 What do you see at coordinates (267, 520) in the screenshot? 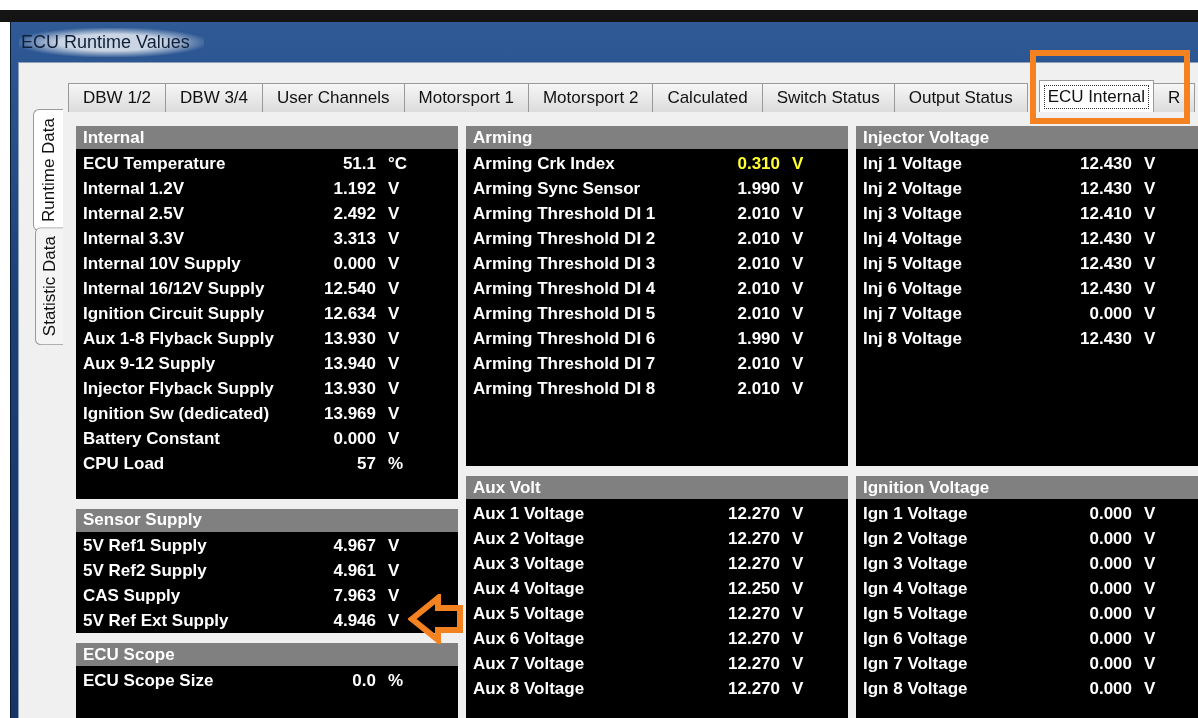
I see `panel-title: Sensor Supply` at bounding box center [267, 520].